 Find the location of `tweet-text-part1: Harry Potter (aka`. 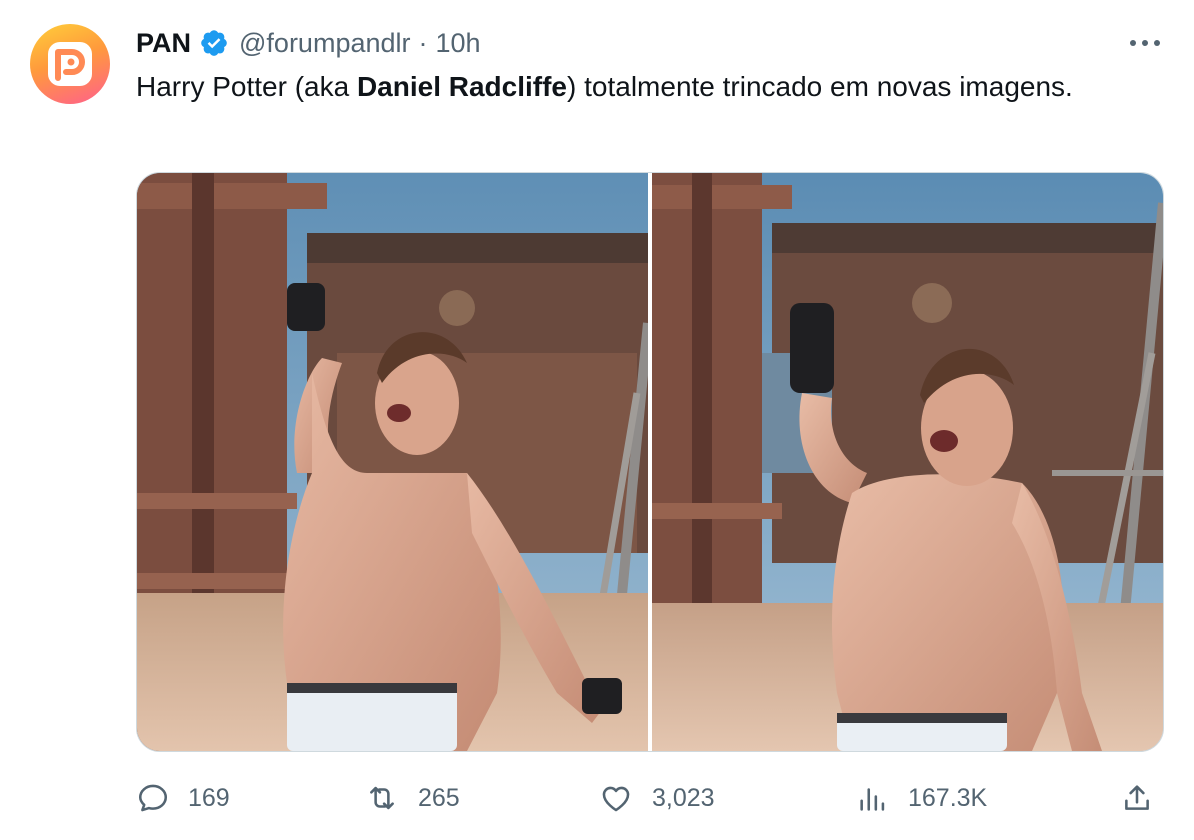

tweet-text-part1: Harry Potter (aka is located at coordinates (246, 86).